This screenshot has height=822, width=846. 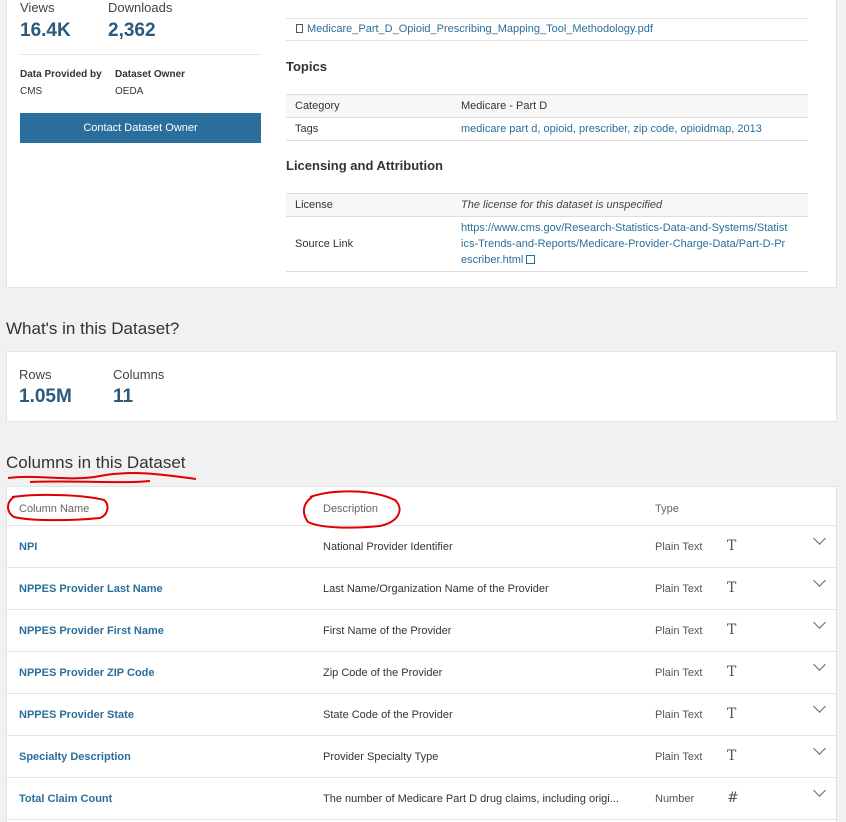 What do you see at coordinates (387, 631) in the screenshot?
I see `column-description: First Name of the Provider` at bounding box center [387, 631].